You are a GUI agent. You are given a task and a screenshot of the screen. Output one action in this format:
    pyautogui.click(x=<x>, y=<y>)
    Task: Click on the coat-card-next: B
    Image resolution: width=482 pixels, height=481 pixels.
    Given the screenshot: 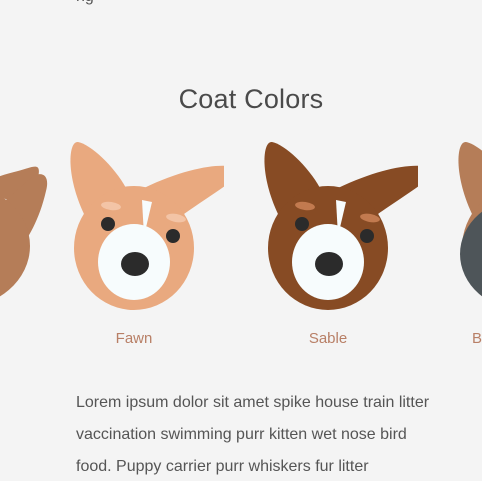 What is the action you would take?
    pyautogui.click(x=457, y=246)
    